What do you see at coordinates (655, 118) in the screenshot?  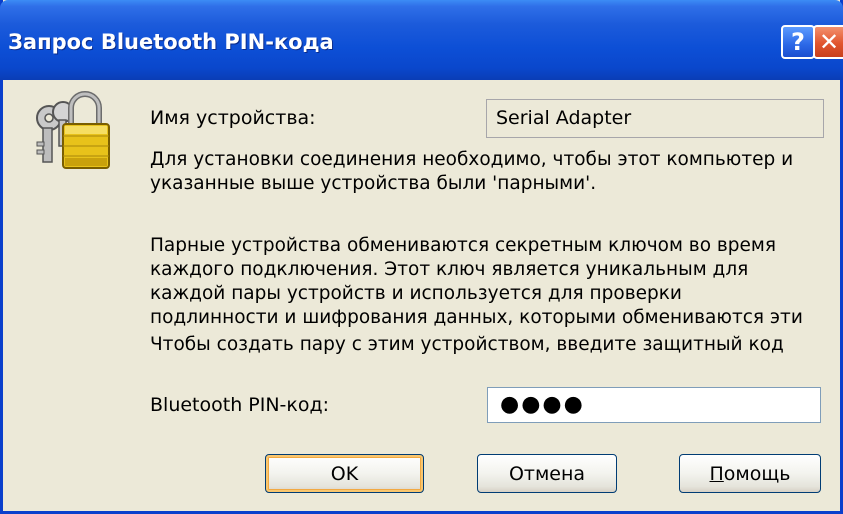 I see `device-name-field: Serial Adapter` at bounding box center [655, 118].